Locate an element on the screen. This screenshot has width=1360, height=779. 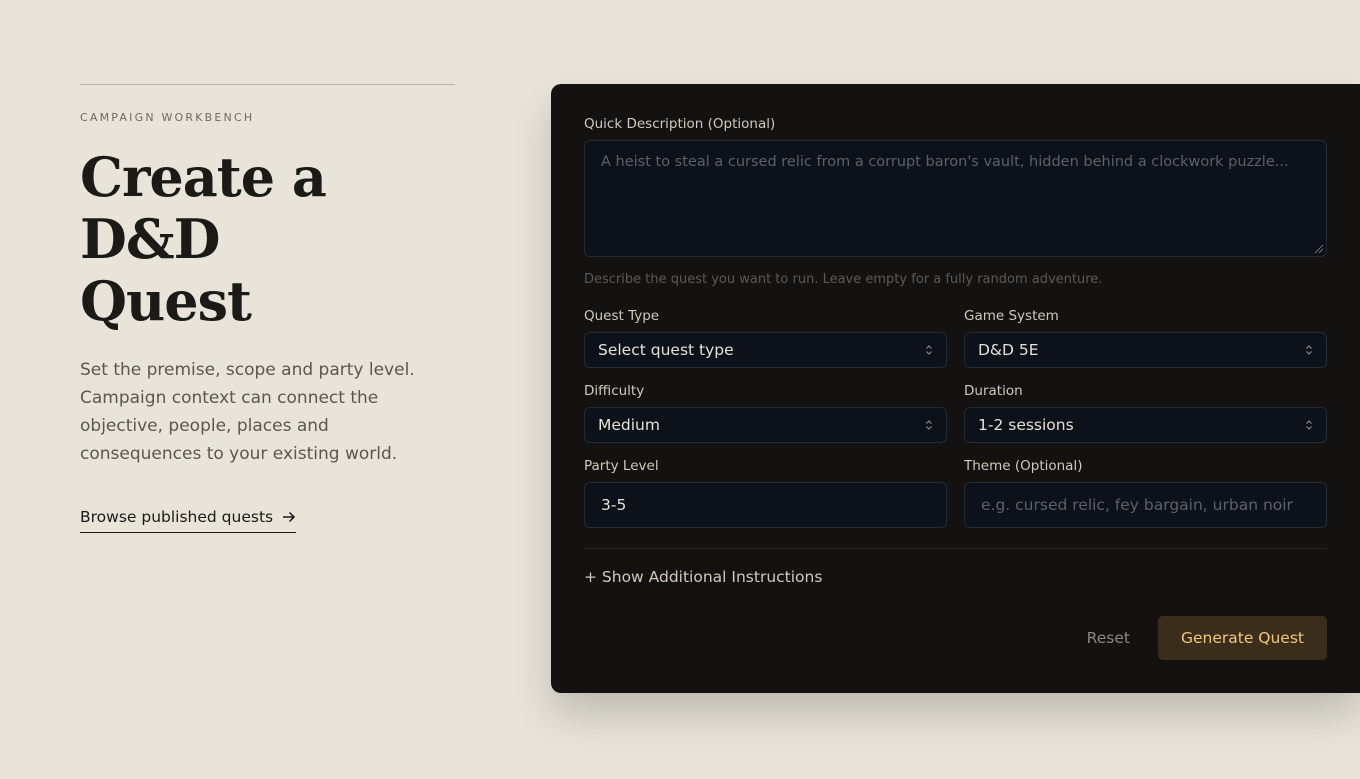
game-system-select: D&D 5E is located at coordinates (1145, 350).